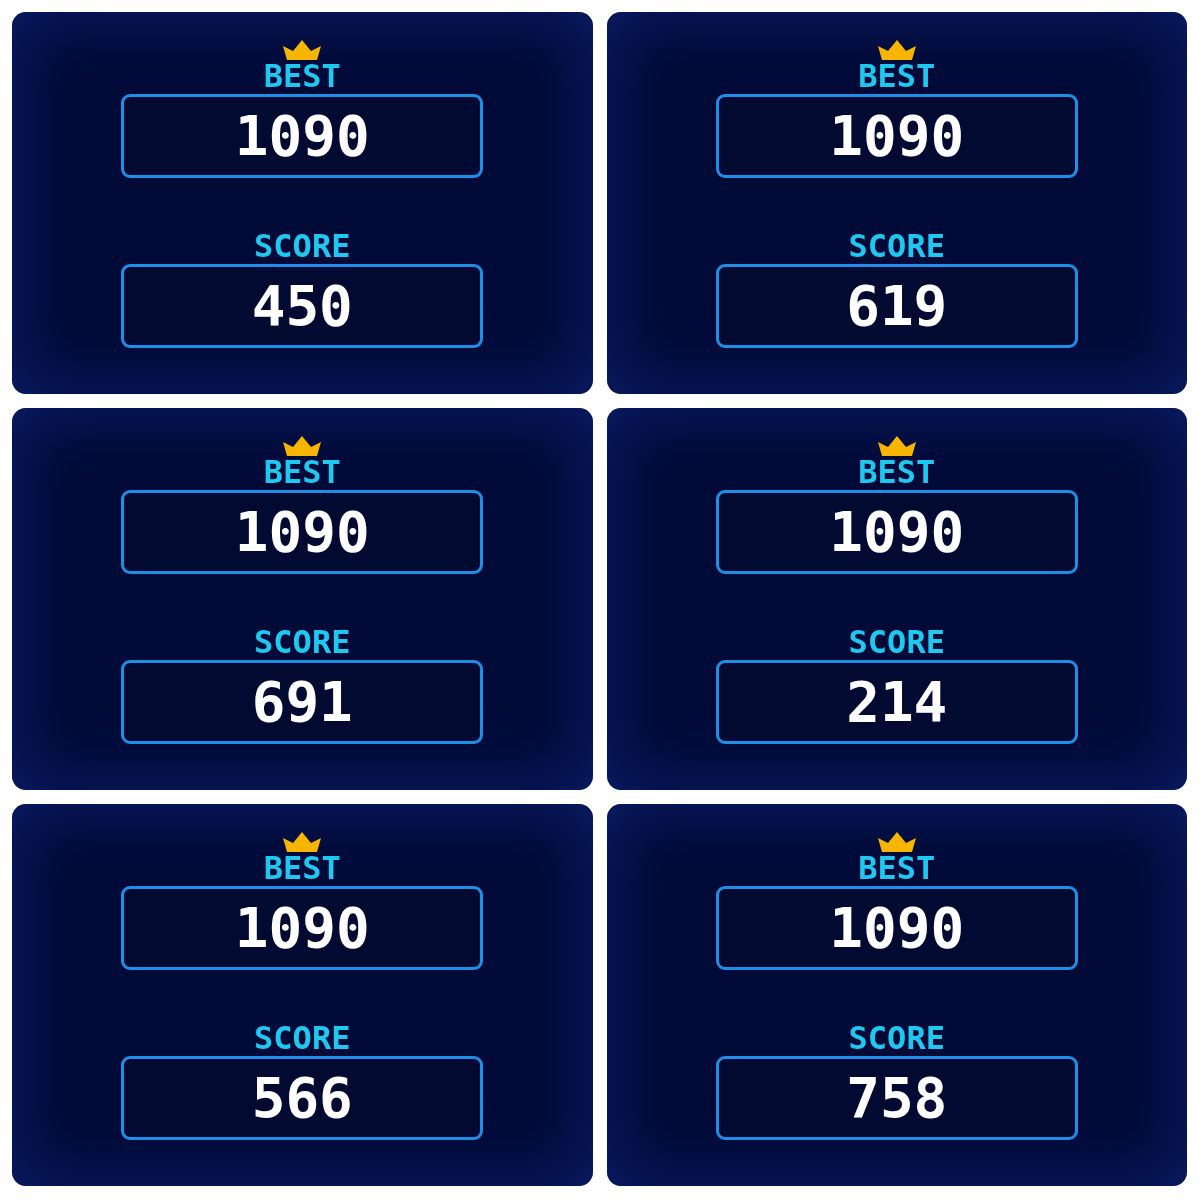  Describe the element at coordinates (896, 702) in the screenshot. I see `score-display: 214` at that location.